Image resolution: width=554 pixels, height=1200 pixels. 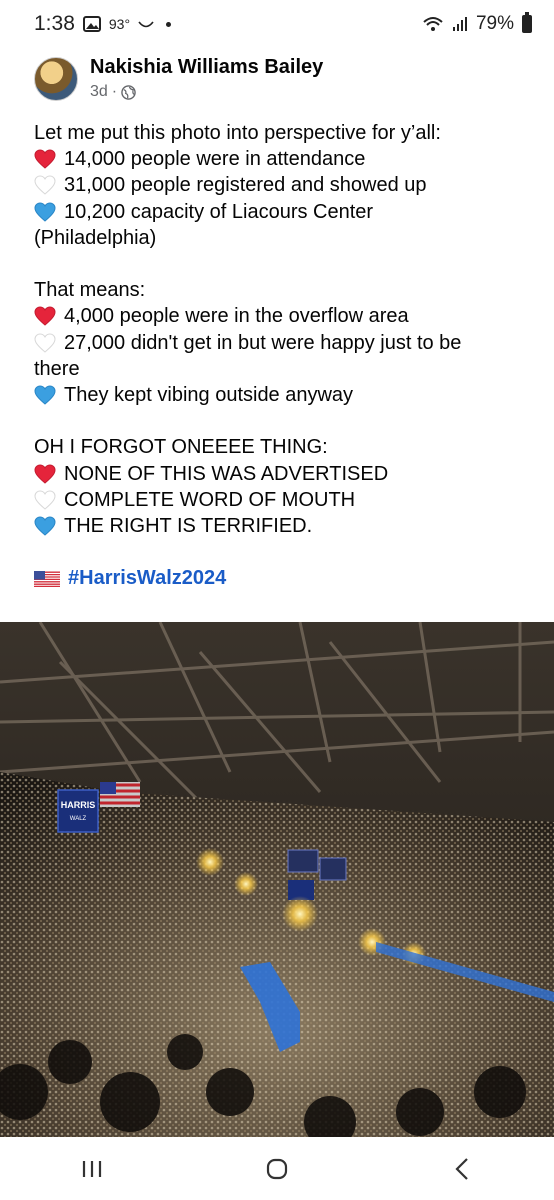 I want to click on weather-icon, so click(x=146, y=24).